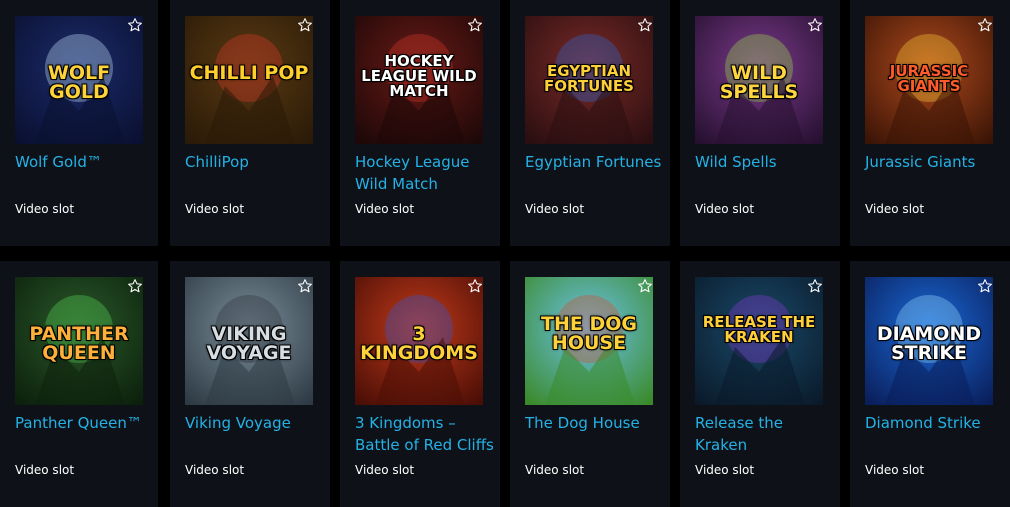 This screenshot has width=1010, height=507. What do you see at coordinates (765, 162) in the screenshot?
I see `game-name-link: Wild Spells` at bounding box center [765, 162].